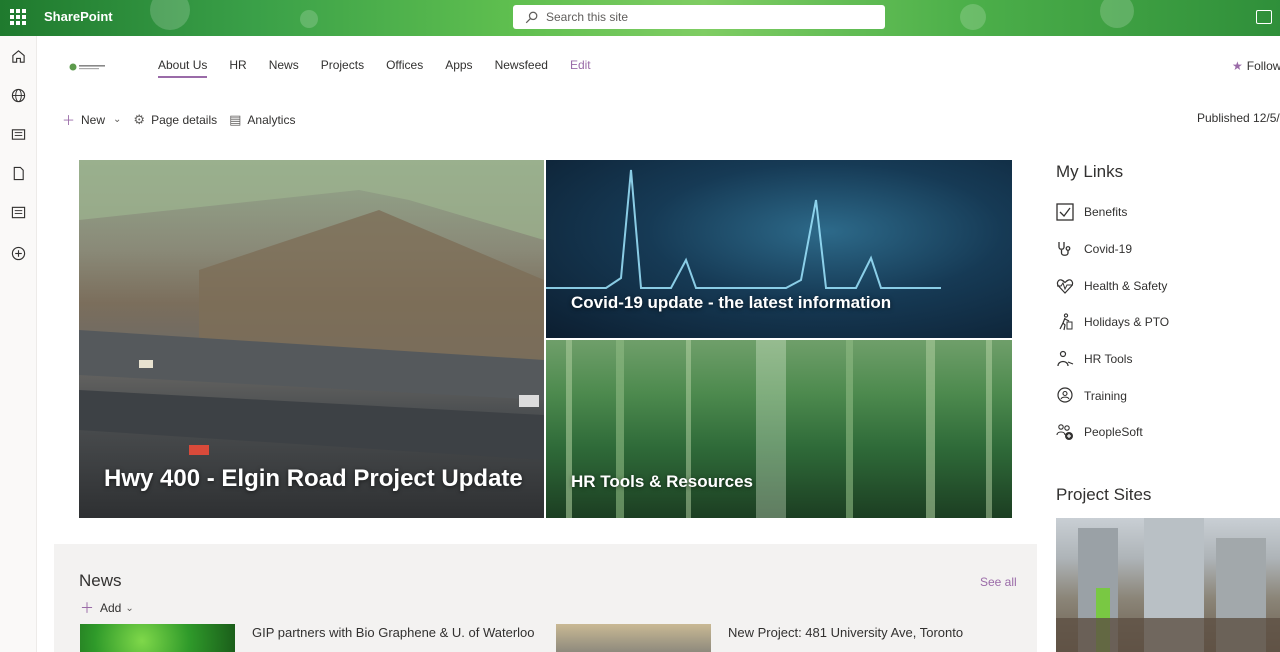 The height and width of the screenshot is (652, 1280). I want to click on left-app-rail, so click(18, 344).